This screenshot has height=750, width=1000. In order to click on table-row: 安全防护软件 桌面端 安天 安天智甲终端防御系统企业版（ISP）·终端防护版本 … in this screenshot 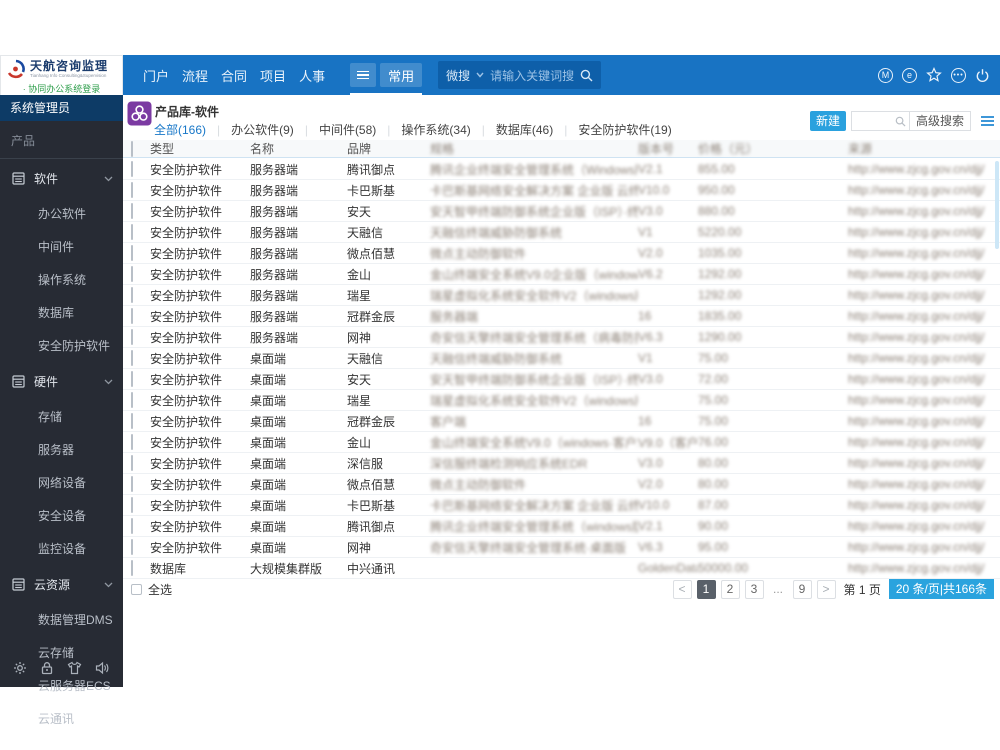, I will do `click(561, 379)`.